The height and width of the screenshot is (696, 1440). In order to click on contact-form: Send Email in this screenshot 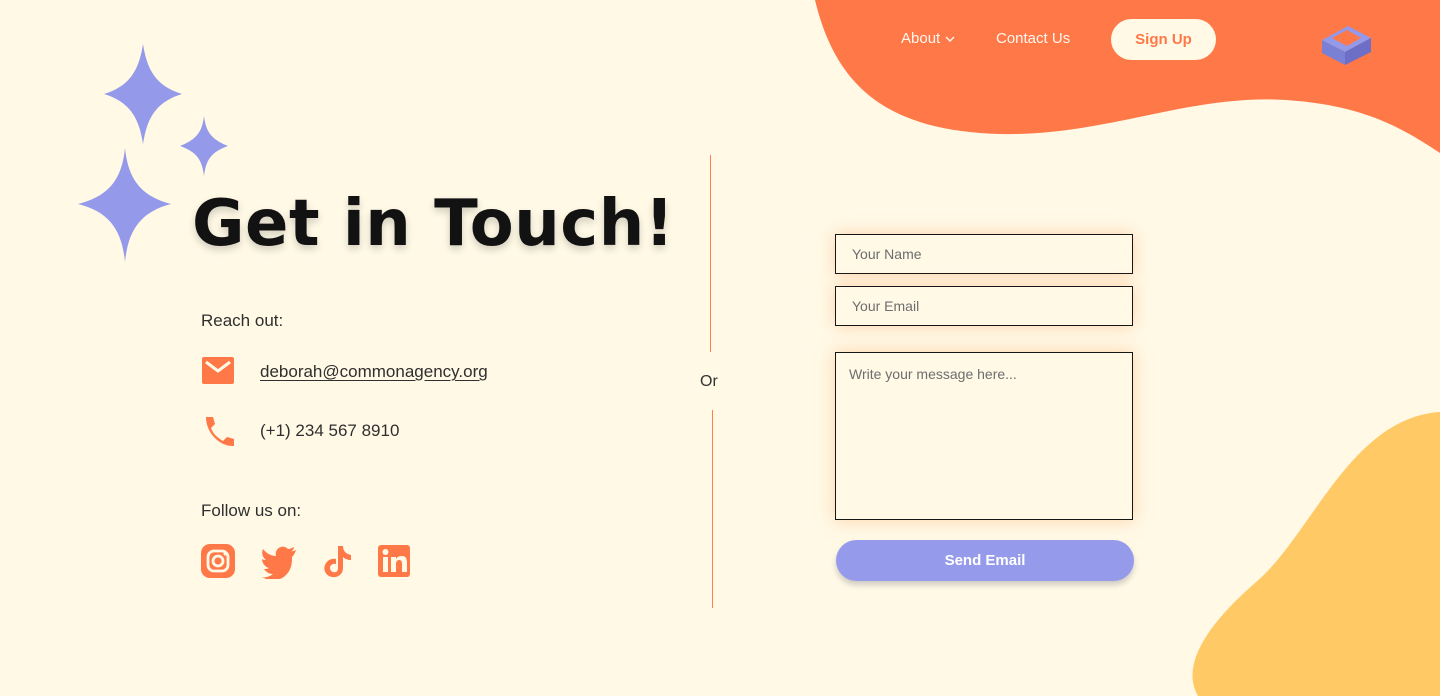, I will do `click(984, 409)`.